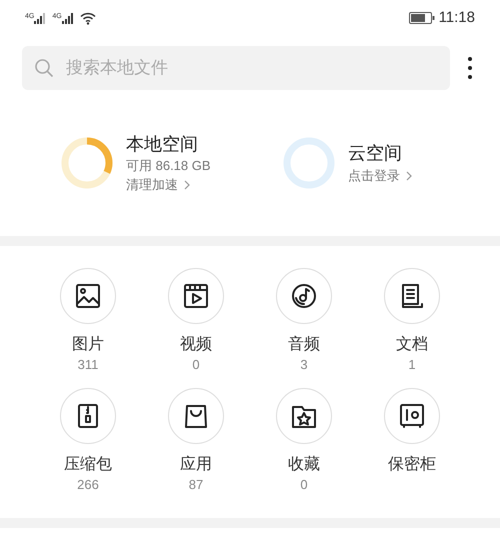 Image resolution: width=500 pixels, height=556 pixels. I want to click on category-count: 87, so click(196, 485).